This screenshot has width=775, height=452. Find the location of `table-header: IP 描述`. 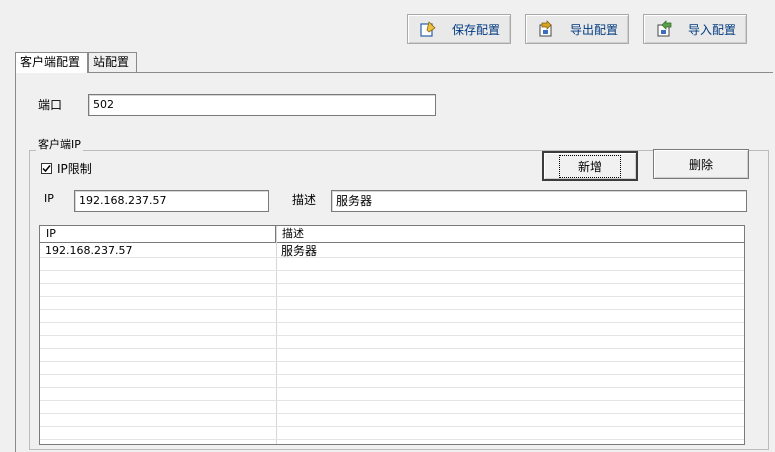

table-header: IP 描述 is located at coordinates (392, 234).